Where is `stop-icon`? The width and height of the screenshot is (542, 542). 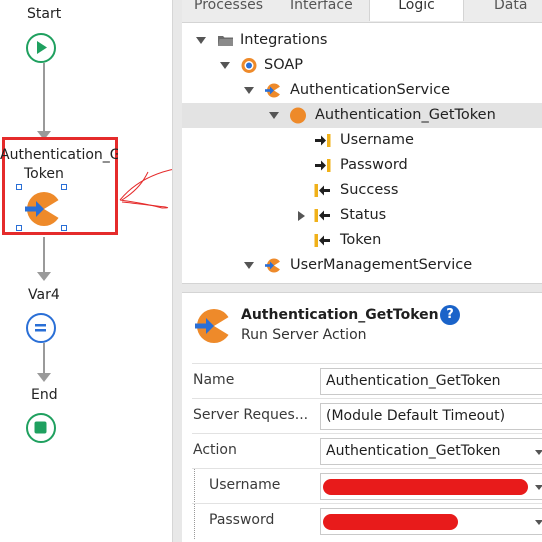 stop-icon is located at coordinates (40, 427).